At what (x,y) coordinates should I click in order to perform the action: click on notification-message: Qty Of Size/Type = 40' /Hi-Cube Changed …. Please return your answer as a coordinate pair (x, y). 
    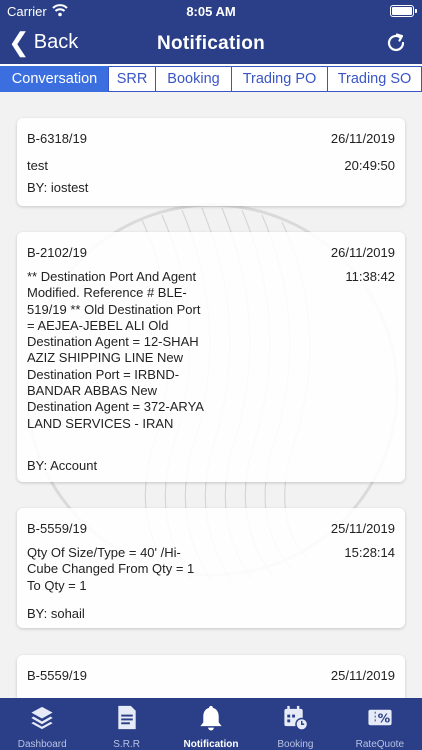
    Looking at the image, I should click on (111, 569).